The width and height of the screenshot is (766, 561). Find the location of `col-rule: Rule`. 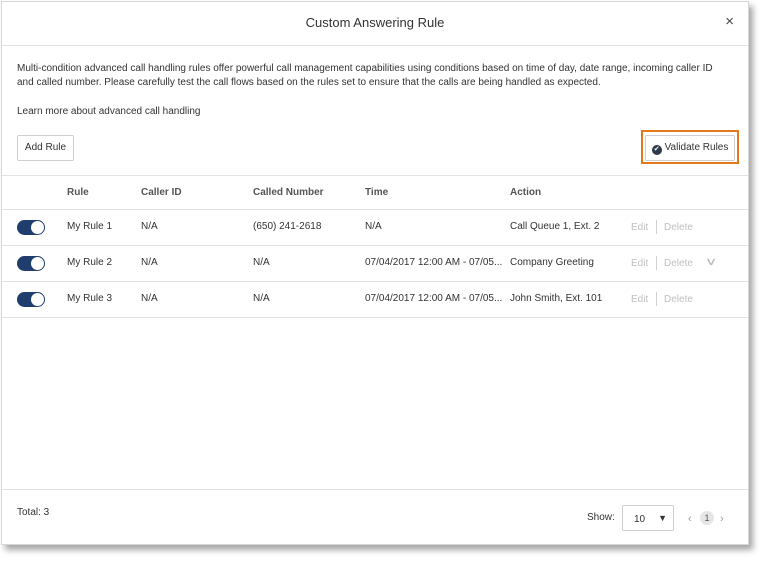

col-rule: Rule is located at coordinates (78, 192).